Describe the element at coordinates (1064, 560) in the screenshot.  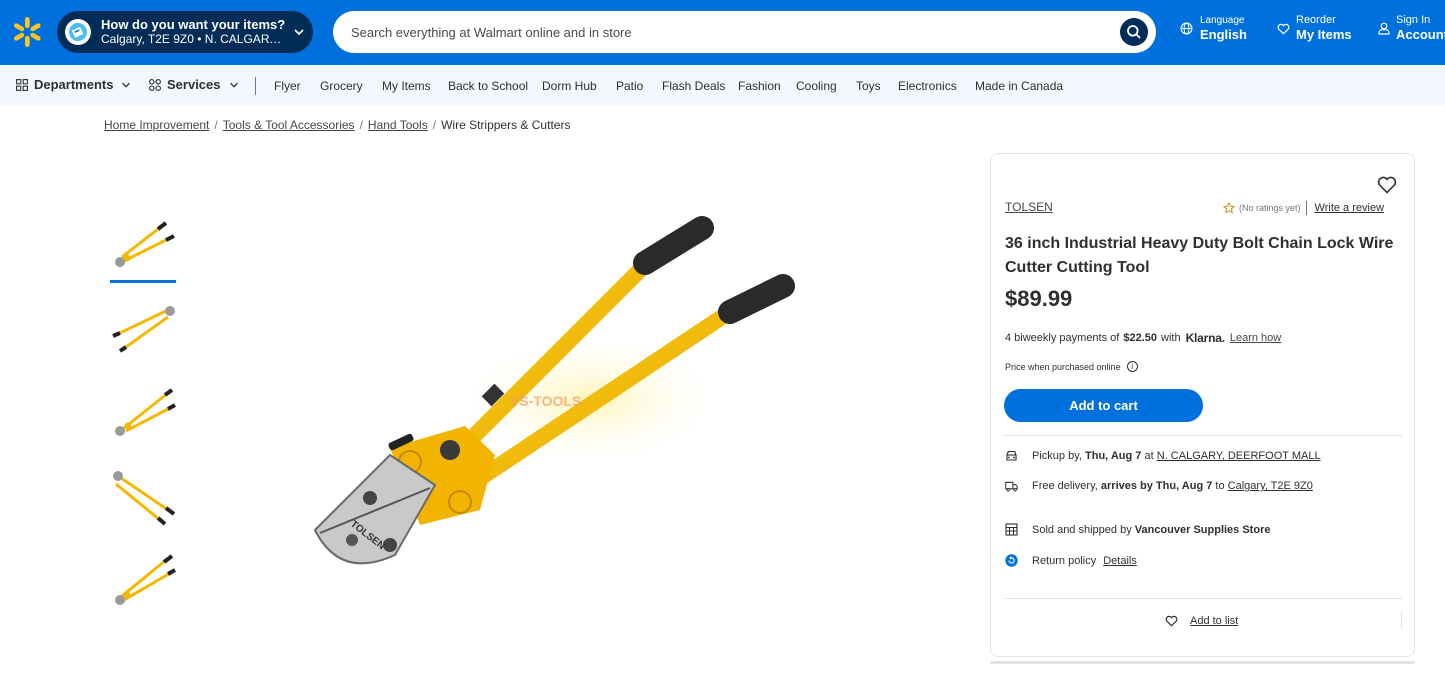
I see `return-policy-label: Return policy` at that location.